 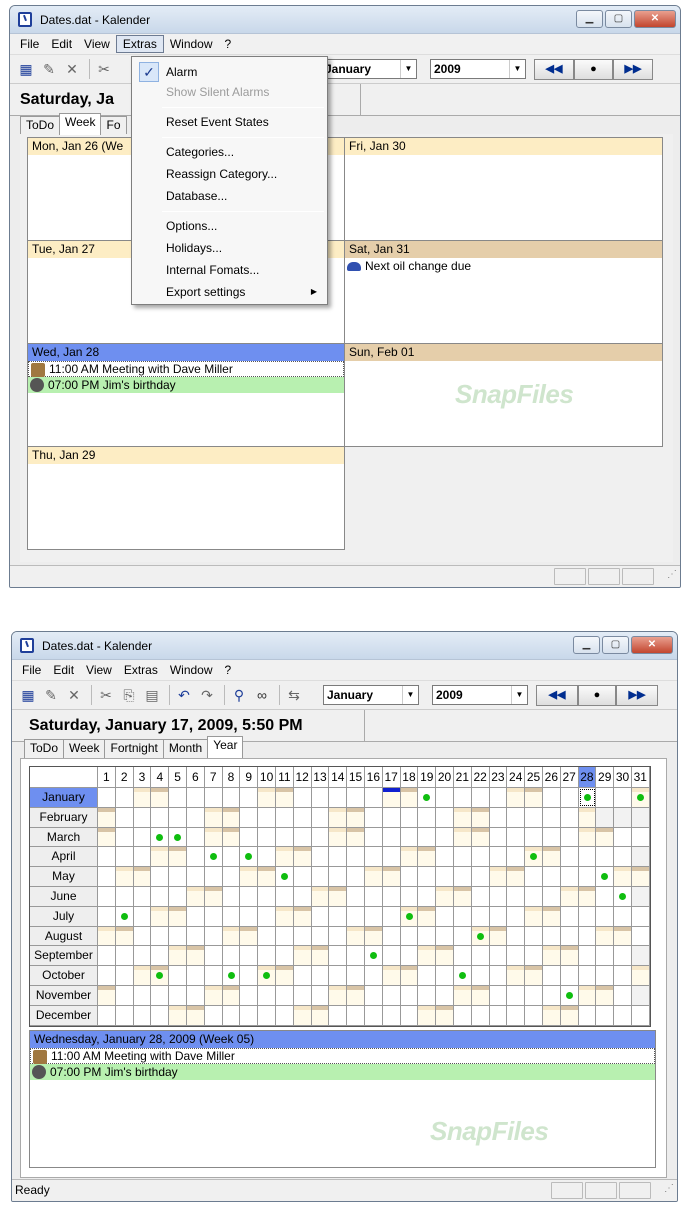 What do you see at coordinates (597, 695) in the screenshot?
I see `today-button: ●` at bounding box center [597, 695].